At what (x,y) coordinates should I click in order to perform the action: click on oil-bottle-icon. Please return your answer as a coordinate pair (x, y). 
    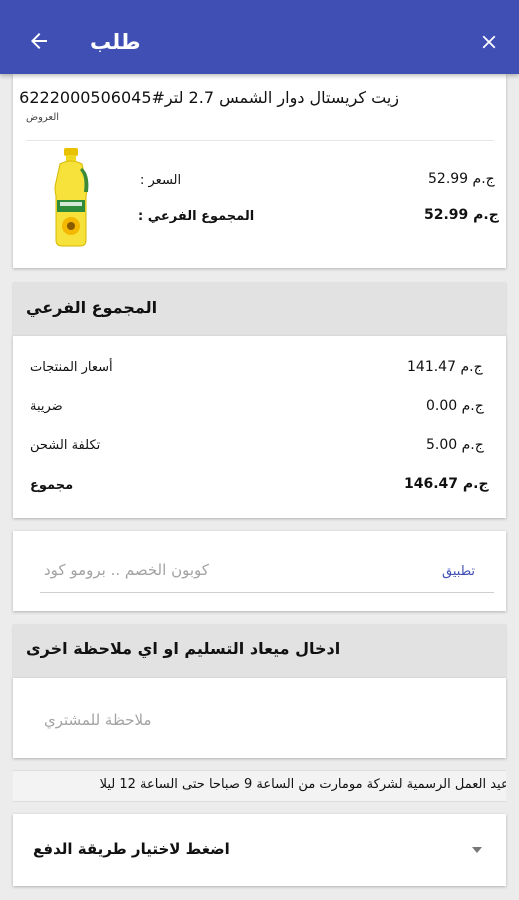
    Looking at the image, I should click on (71, 197).